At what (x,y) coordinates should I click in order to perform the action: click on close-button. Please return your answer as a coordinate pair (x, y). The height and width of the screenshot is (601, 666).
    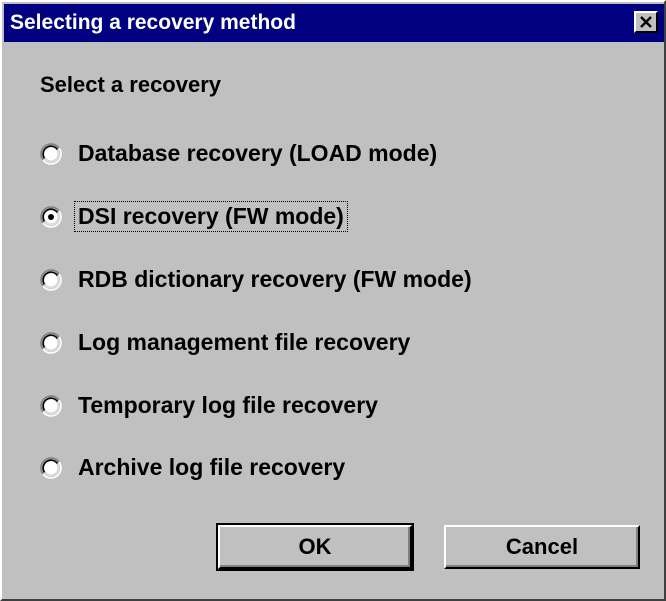
    Looking at the image, I should click on (646, 22).